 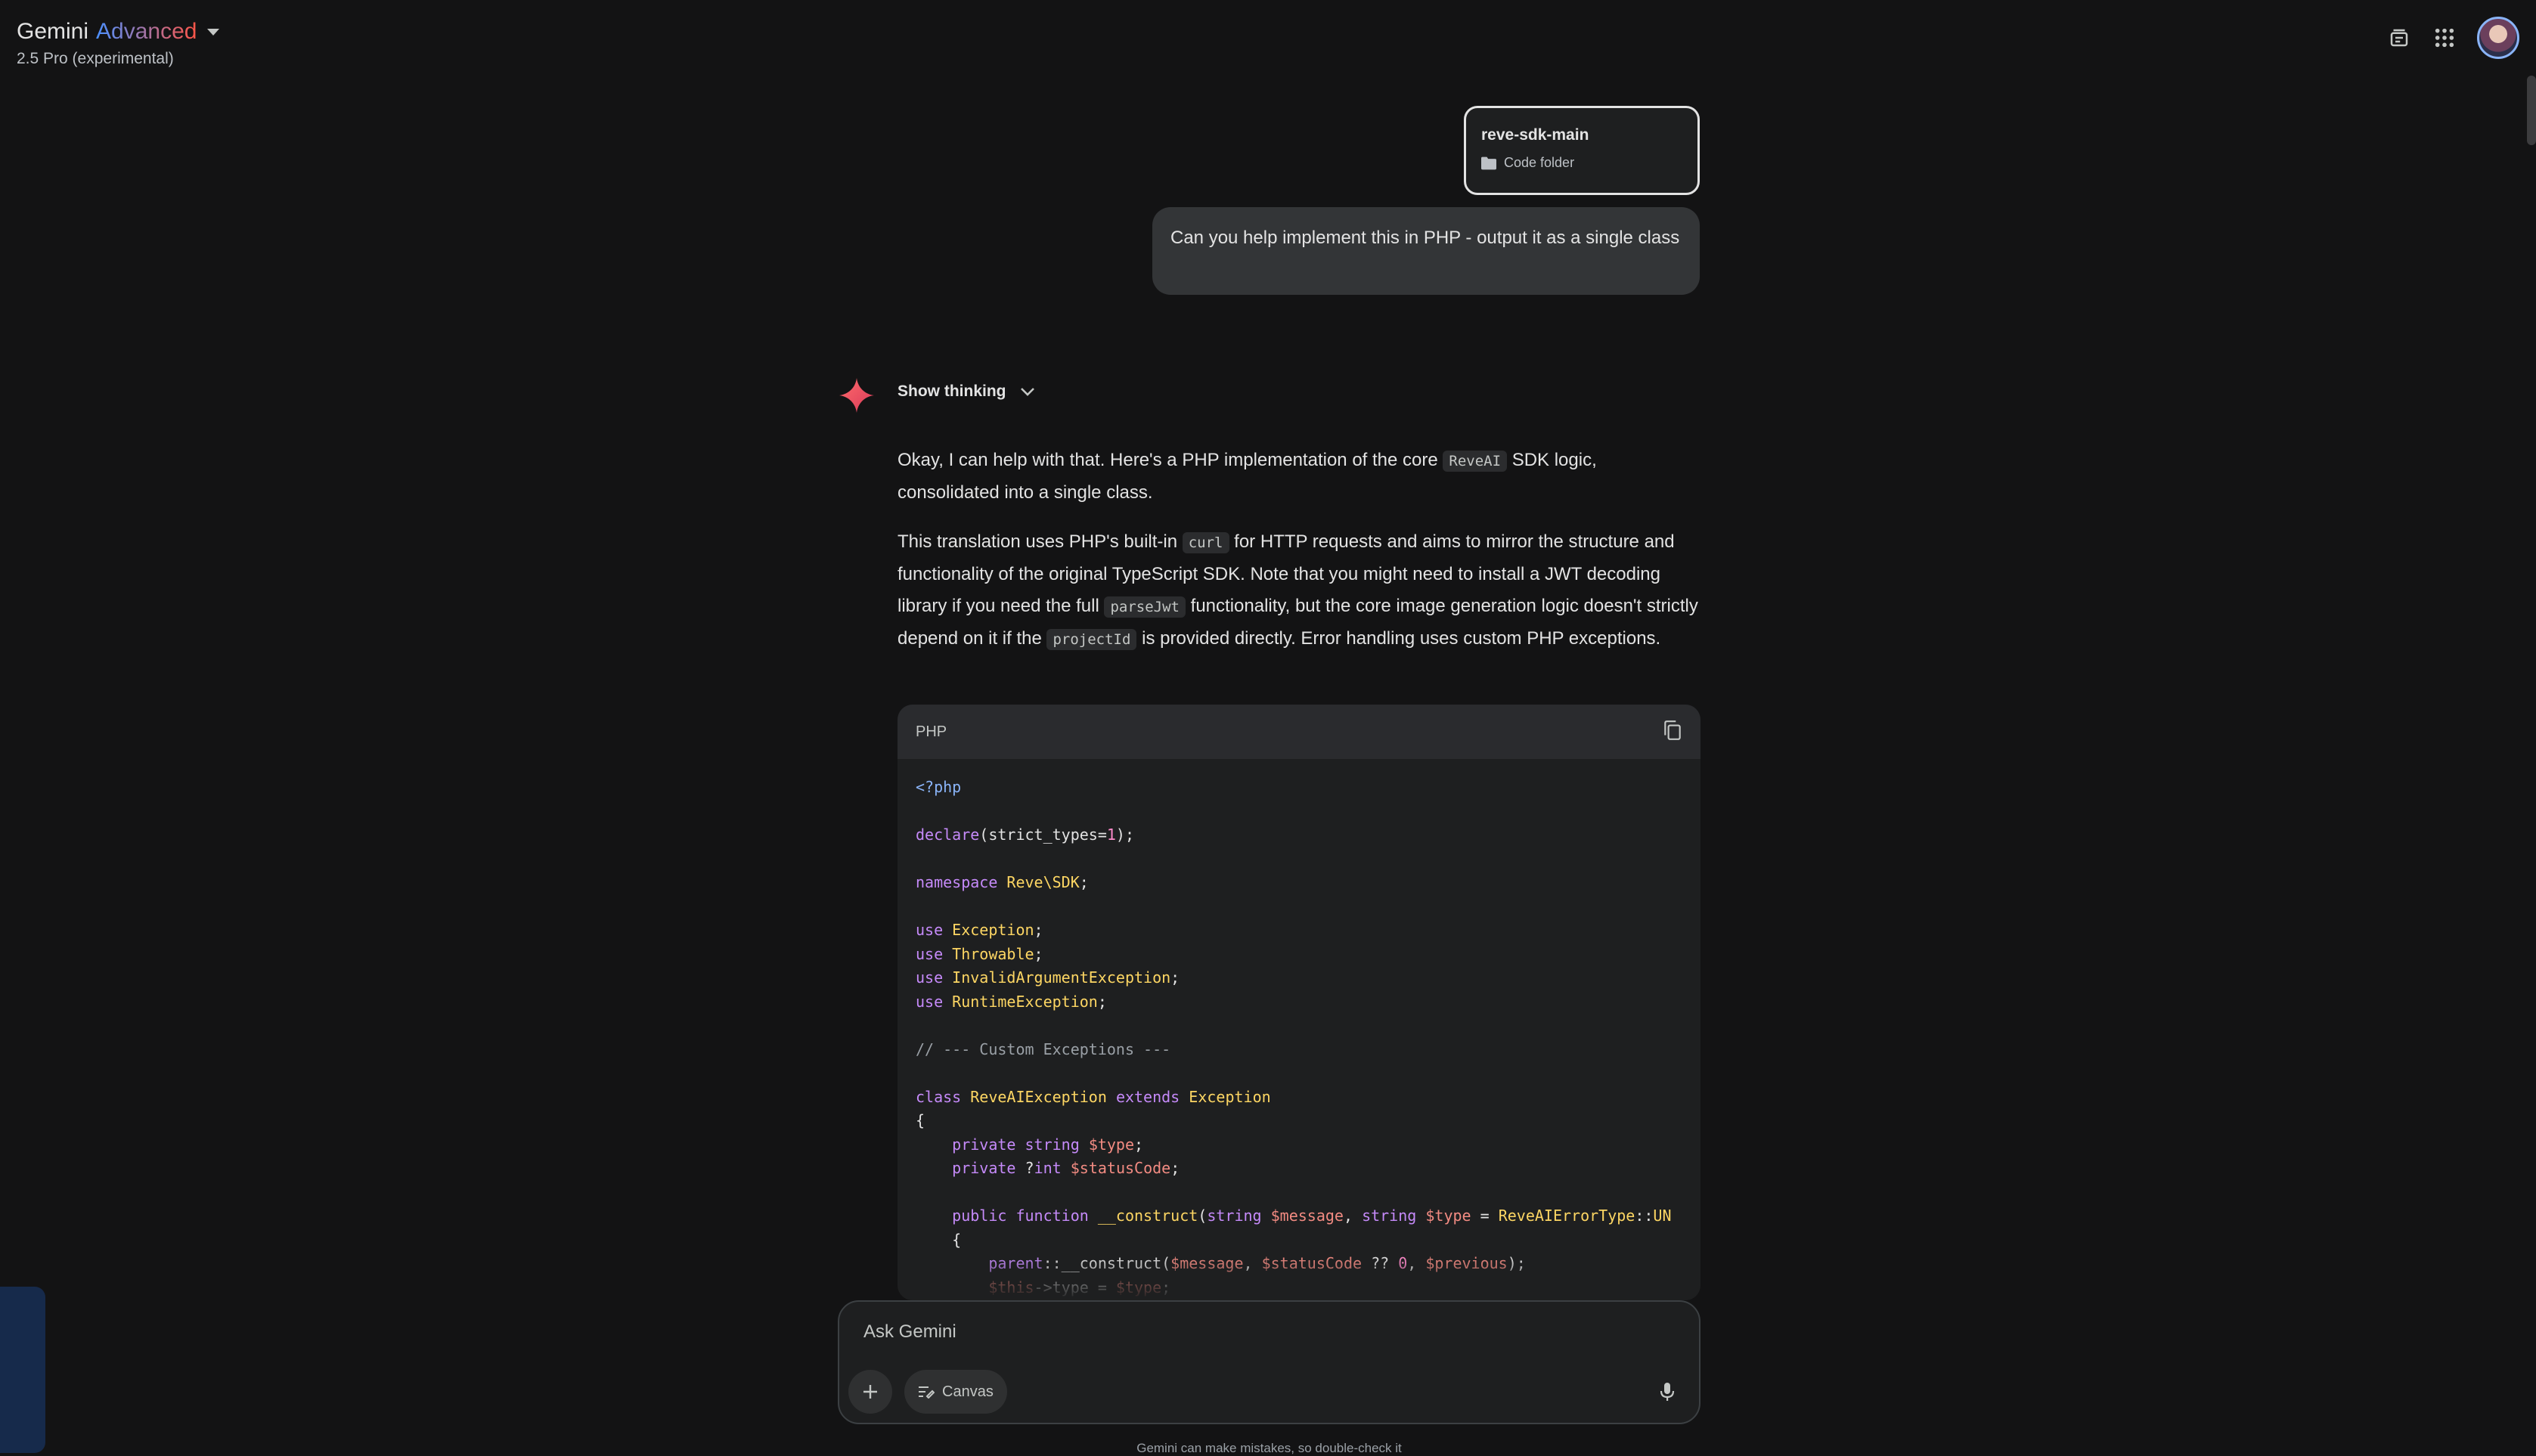 What do you see at coordinates (53, 31) in the screenshot?
I see `brand-name: Gemini` at bounding box center [53, 31].